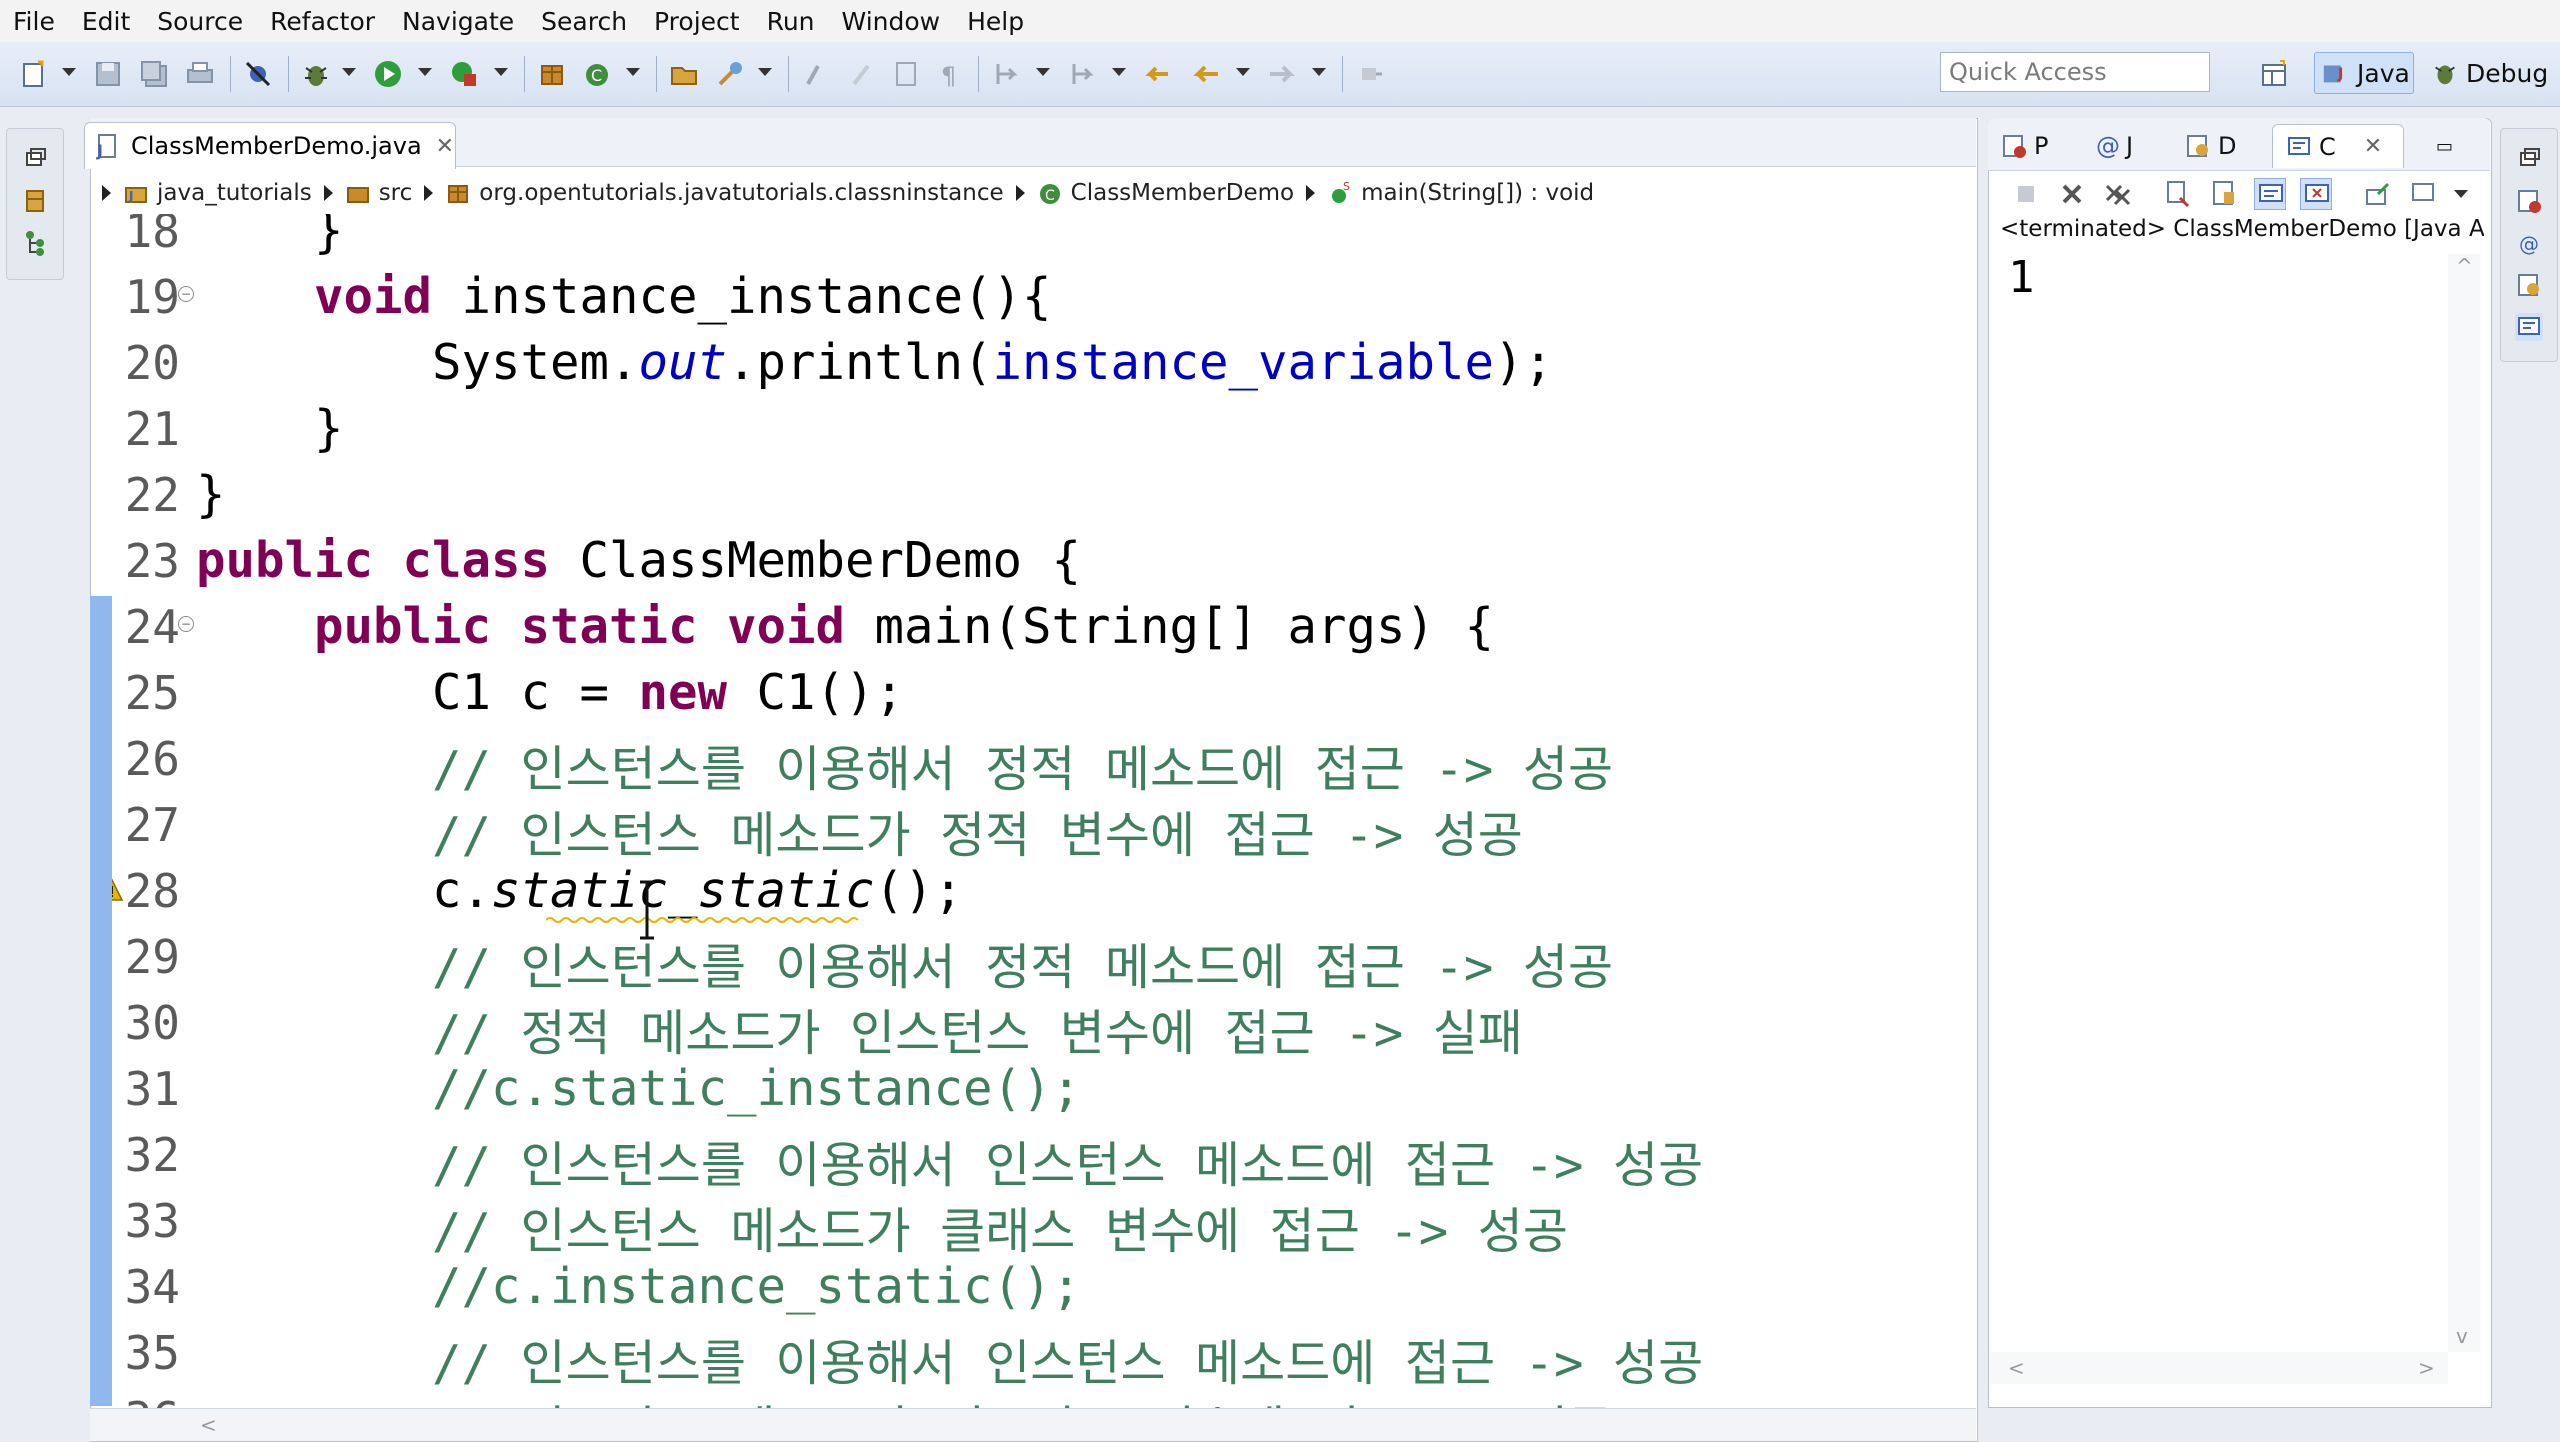 The image size is (2560, 1442). I want to click on previous-annotation-icon, so click(1082, 74).